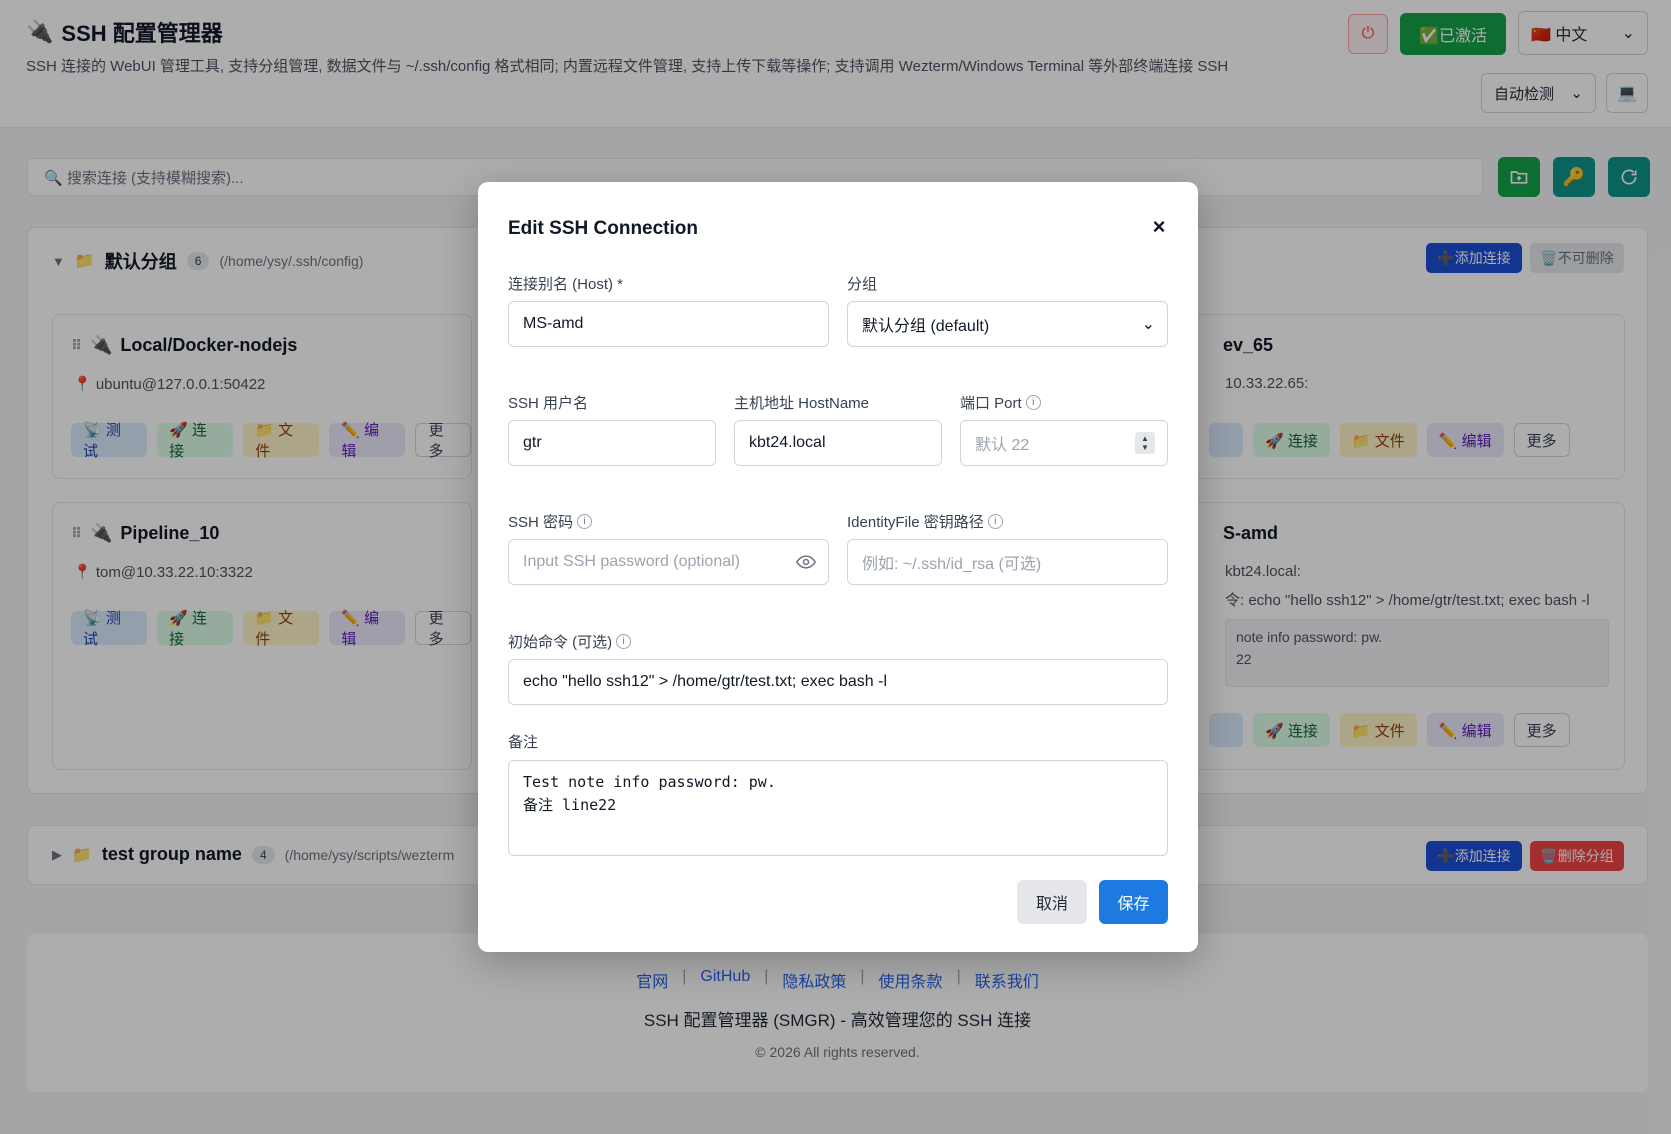 The image size is (1671, 1134). Describe the element at coordinates (548, 403) in the screenshot. I see `user-label: SSH 用户名` at that location.